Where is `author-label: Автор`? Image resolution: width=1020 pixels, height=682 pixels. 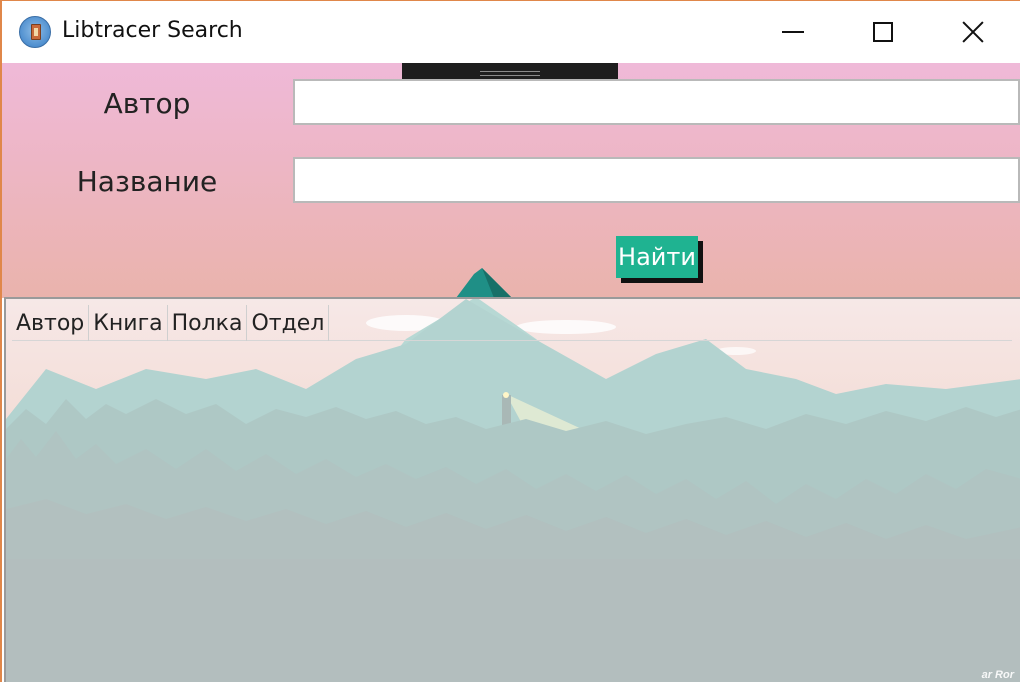
author-label: Автор is located at coordinates (147, 103).